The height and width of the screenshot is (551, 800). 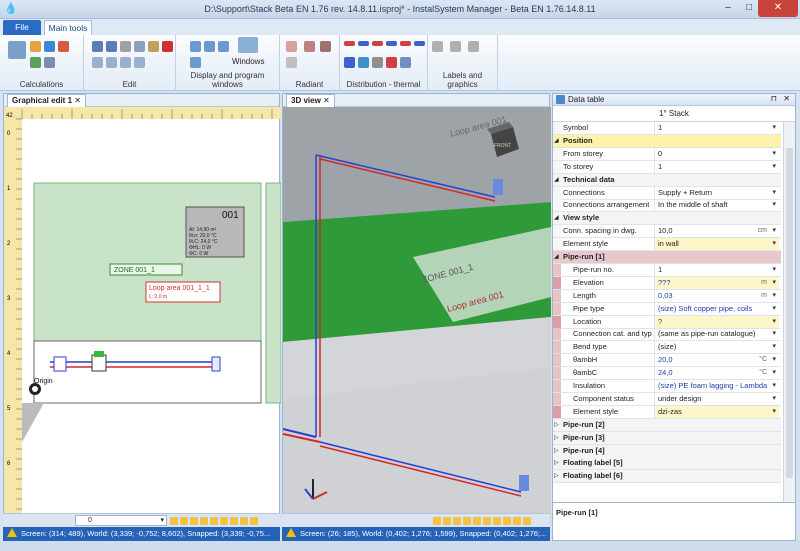 I want to click on scroll-thumb, so click(x=789, y=313).